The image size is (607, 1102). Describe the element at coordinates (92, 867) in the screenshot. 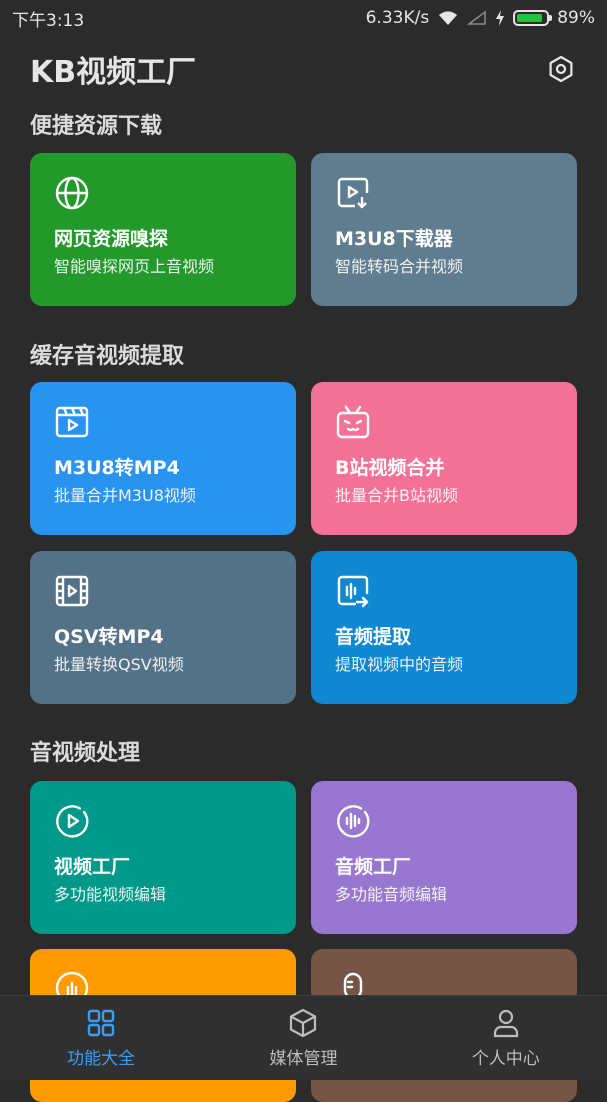

I see `card-title: 视频工厂` at that location.